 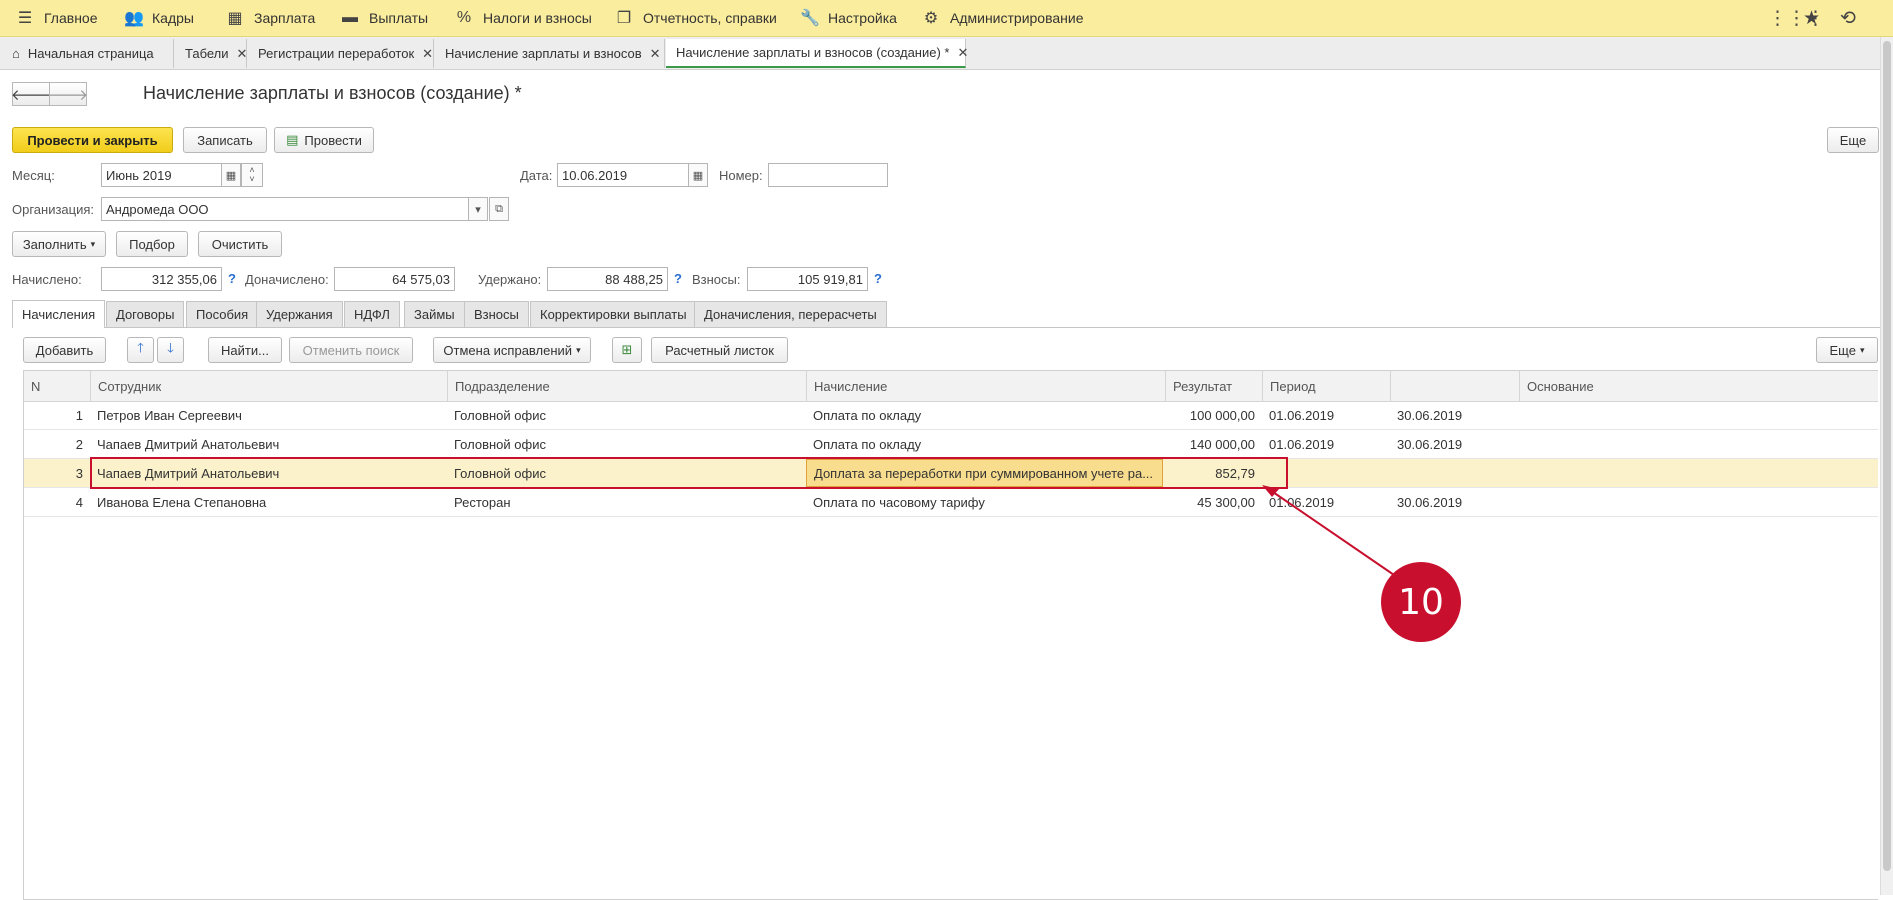 I want to click on scrollbar-thumb, so click(x=1887, y=456).